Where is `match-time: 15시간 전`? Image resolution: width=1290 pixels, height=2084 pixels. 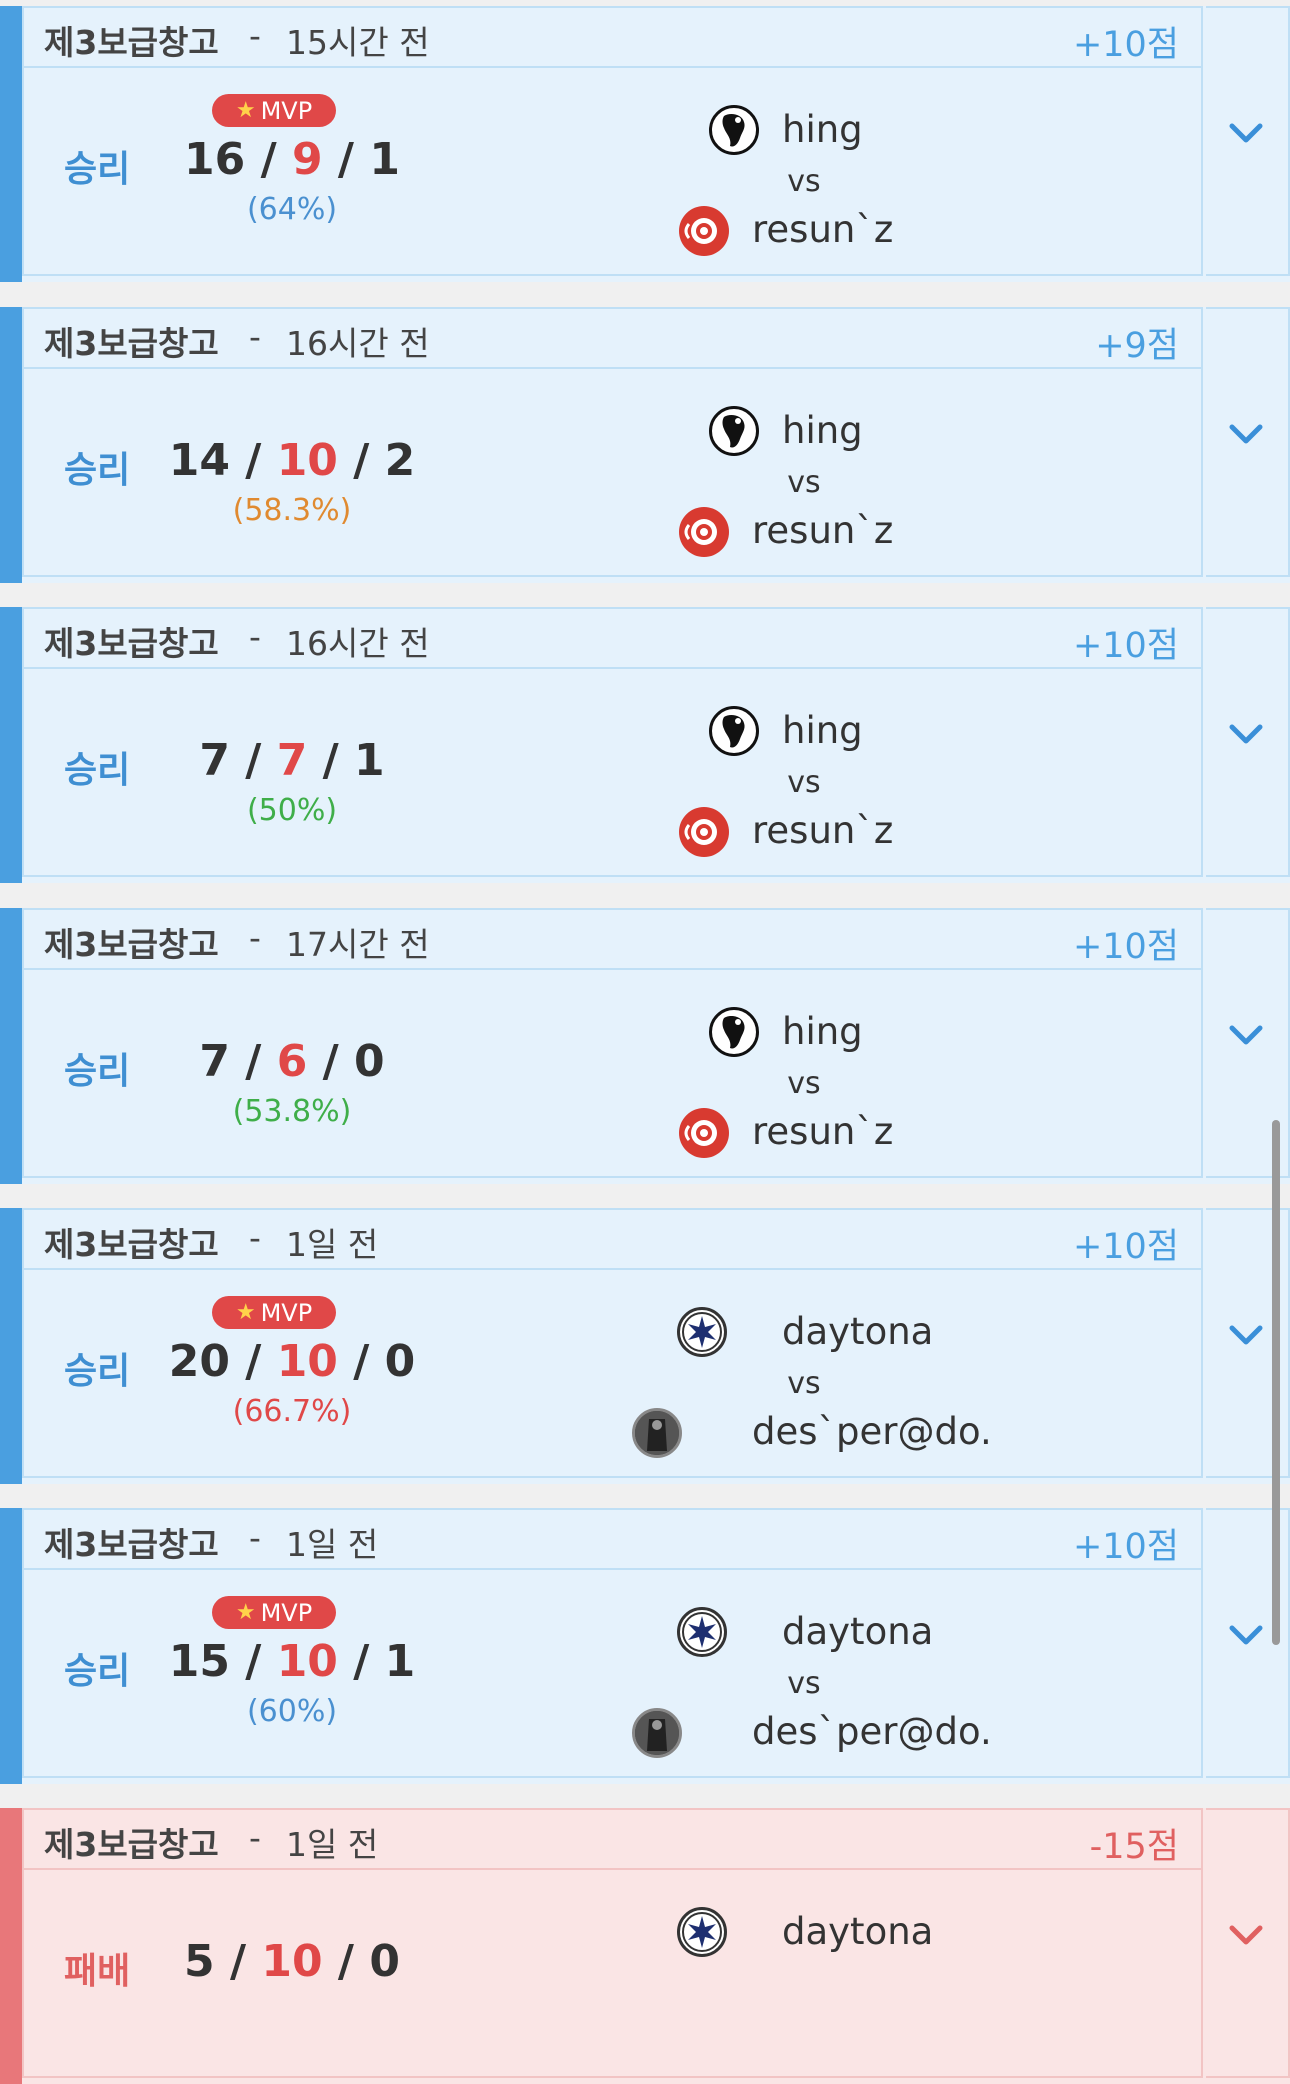 match-time: 15시간 전 is located at coordinates (358, 42).